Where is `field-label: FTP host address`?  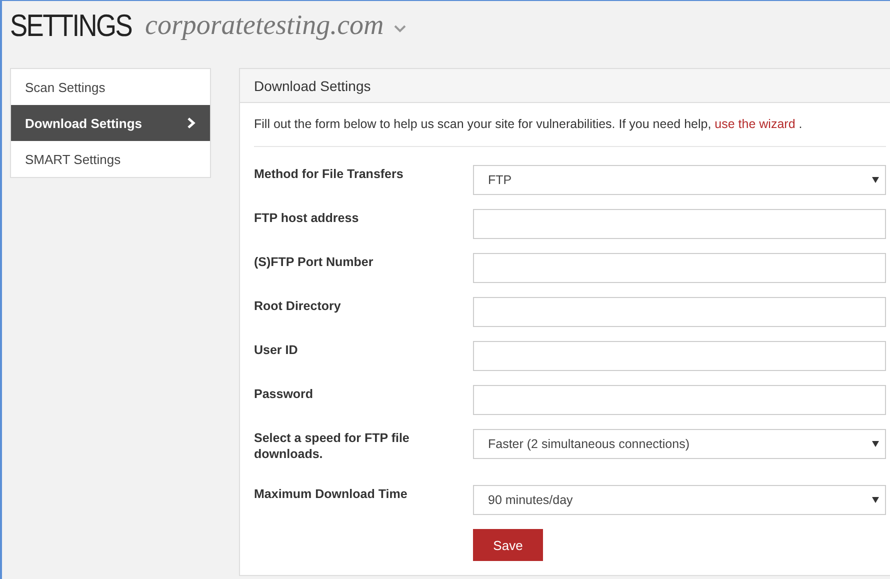 field-label: FTP host address is located at coordinates (307, 218).